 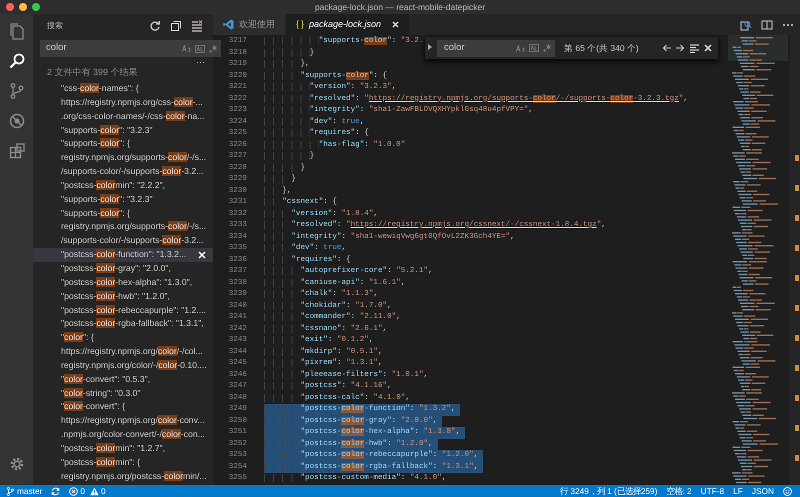 What do you see at coordinates (300, 24) in the screenshot?
I see `json-file-icon` at bounding box center [300, 24].